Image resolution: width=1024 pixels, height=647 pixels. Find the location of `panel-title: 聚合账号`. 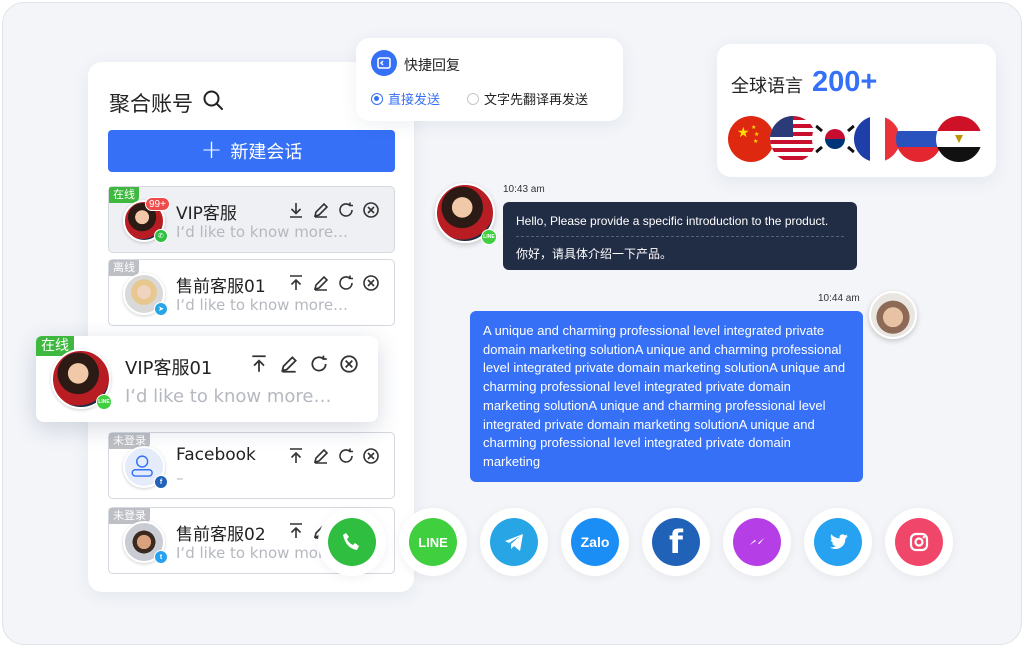

panel-title: 聚合账号 is located at coordinates (151, 104).